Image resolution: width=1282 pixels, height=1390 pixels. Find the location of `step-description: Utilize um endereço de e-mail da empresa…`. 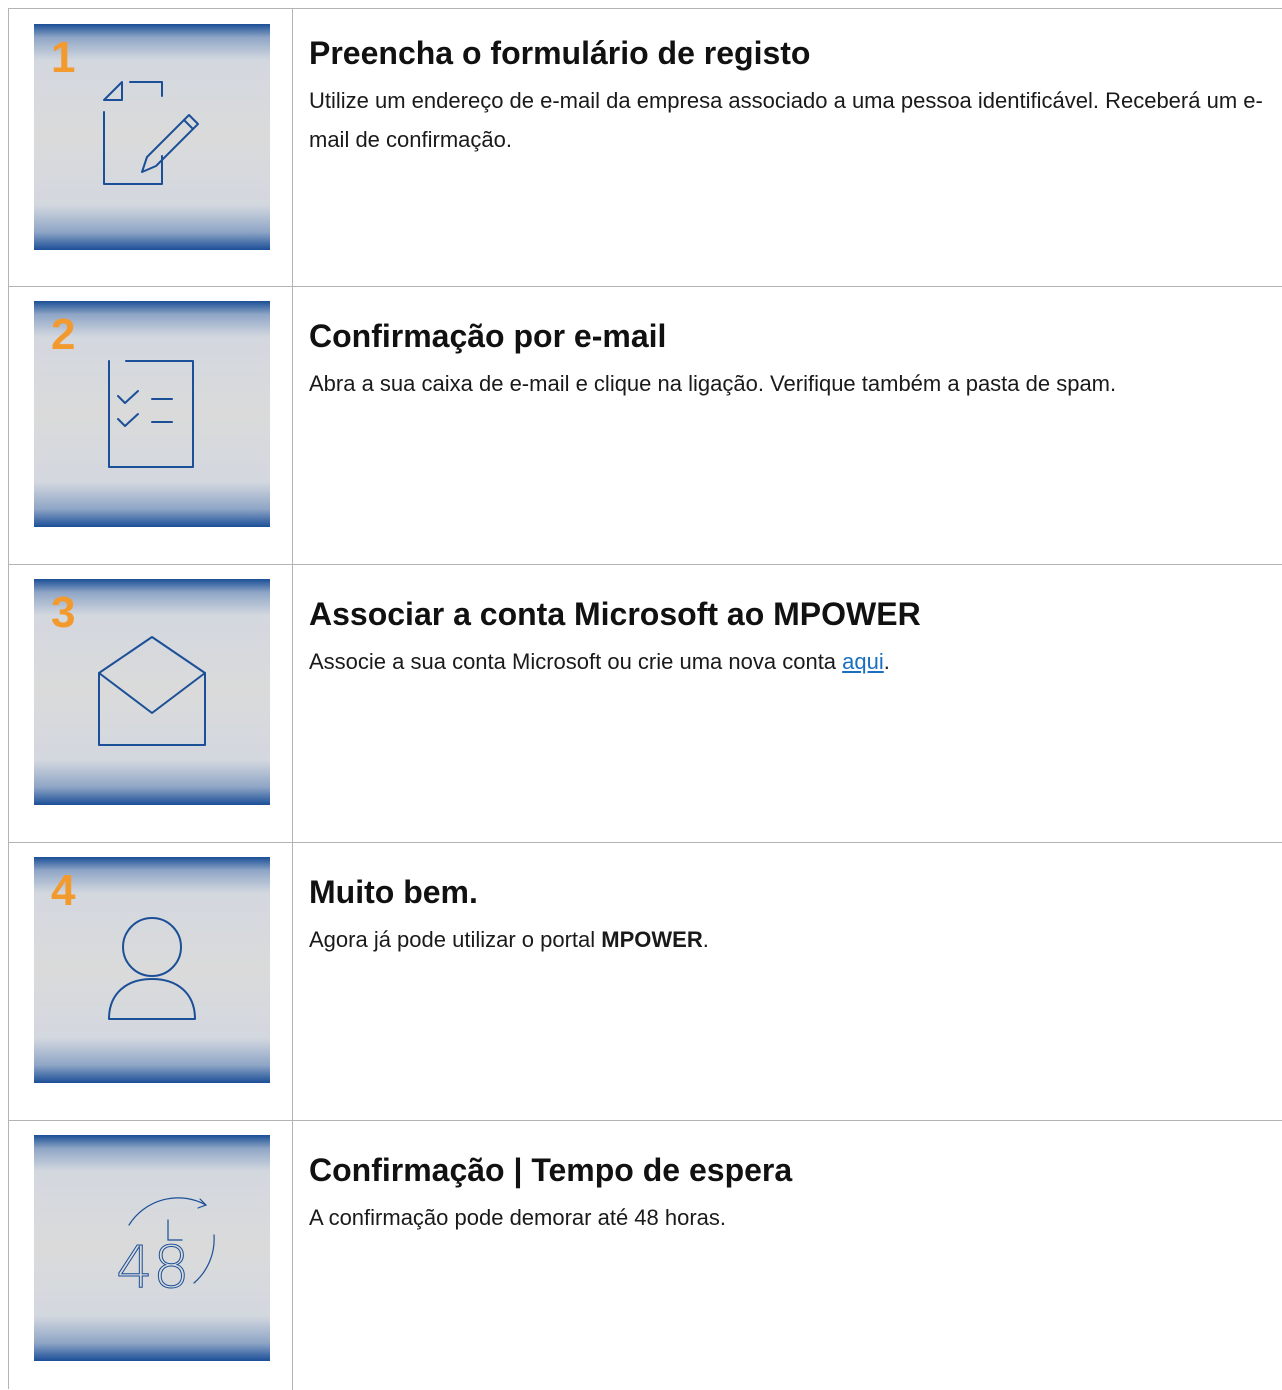

step-description: Utilize um endereço de e-mail da empresa… is located at coordinates (786, 120).